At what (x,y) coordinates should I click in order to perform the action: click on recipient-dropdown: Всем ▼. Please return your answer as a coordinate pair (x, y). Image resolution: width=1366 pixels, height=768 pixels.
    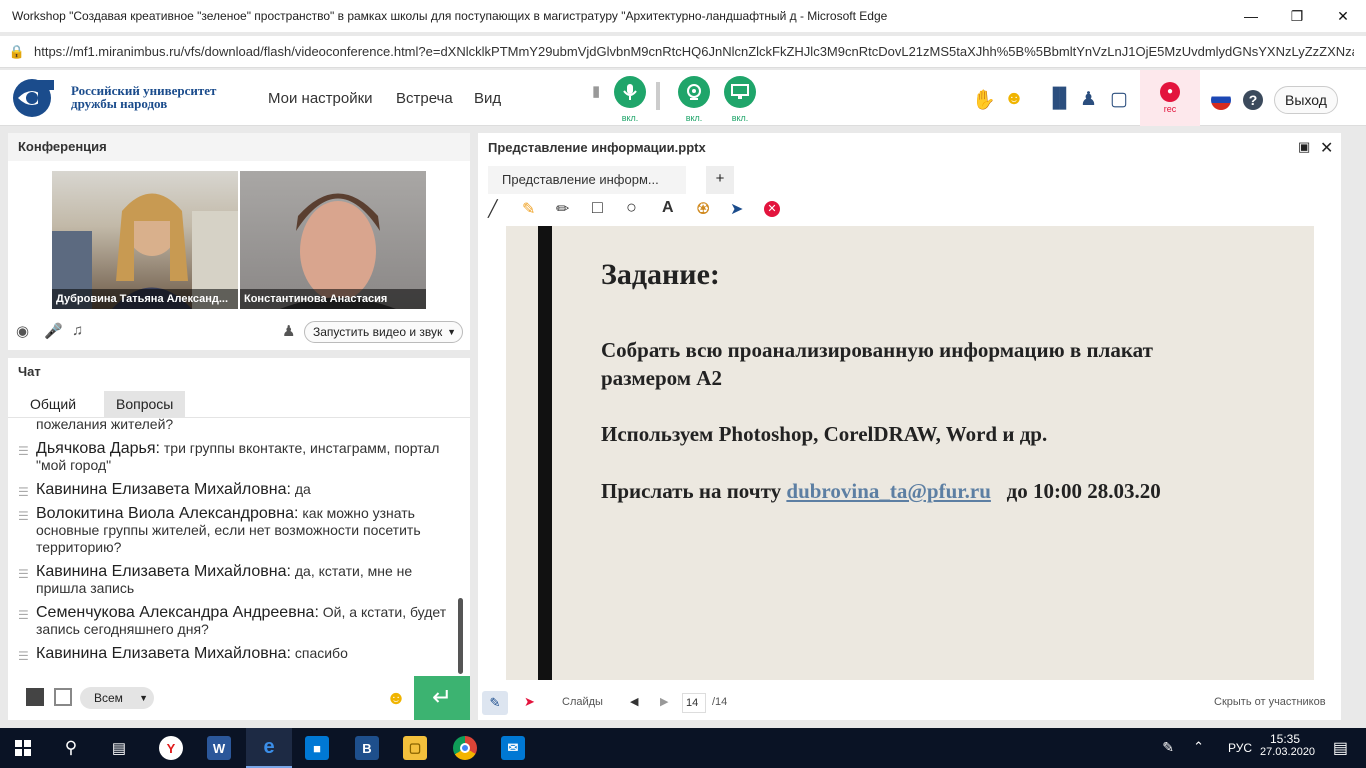
    Looking at the image, I should click on (117, 698).